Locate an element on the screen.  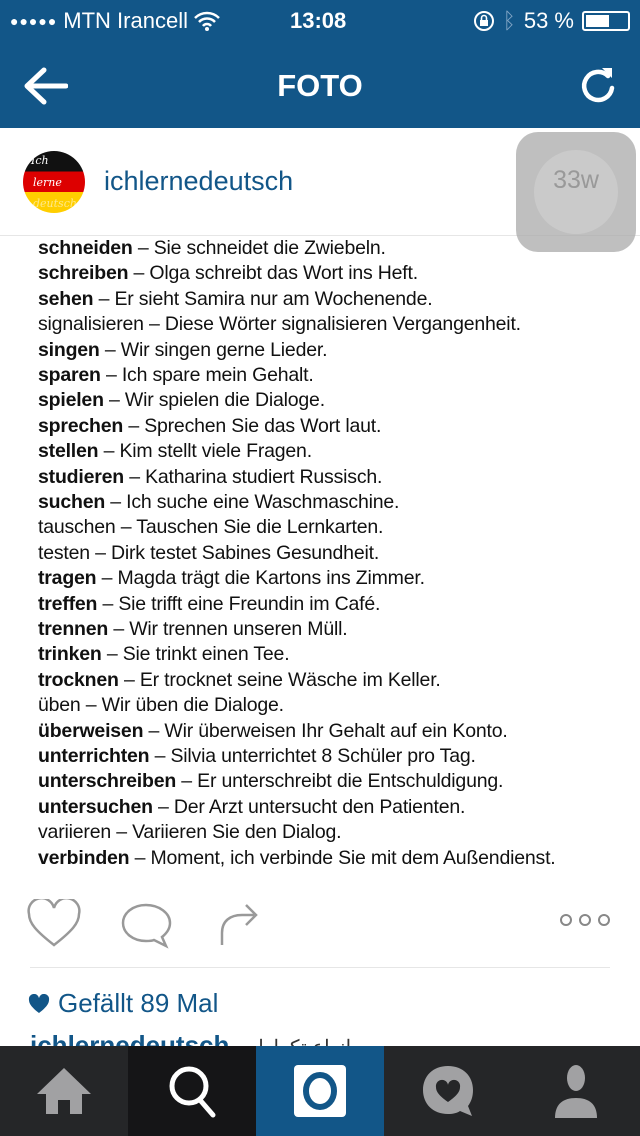
tab-activity is located at coordinates (448, 1091).